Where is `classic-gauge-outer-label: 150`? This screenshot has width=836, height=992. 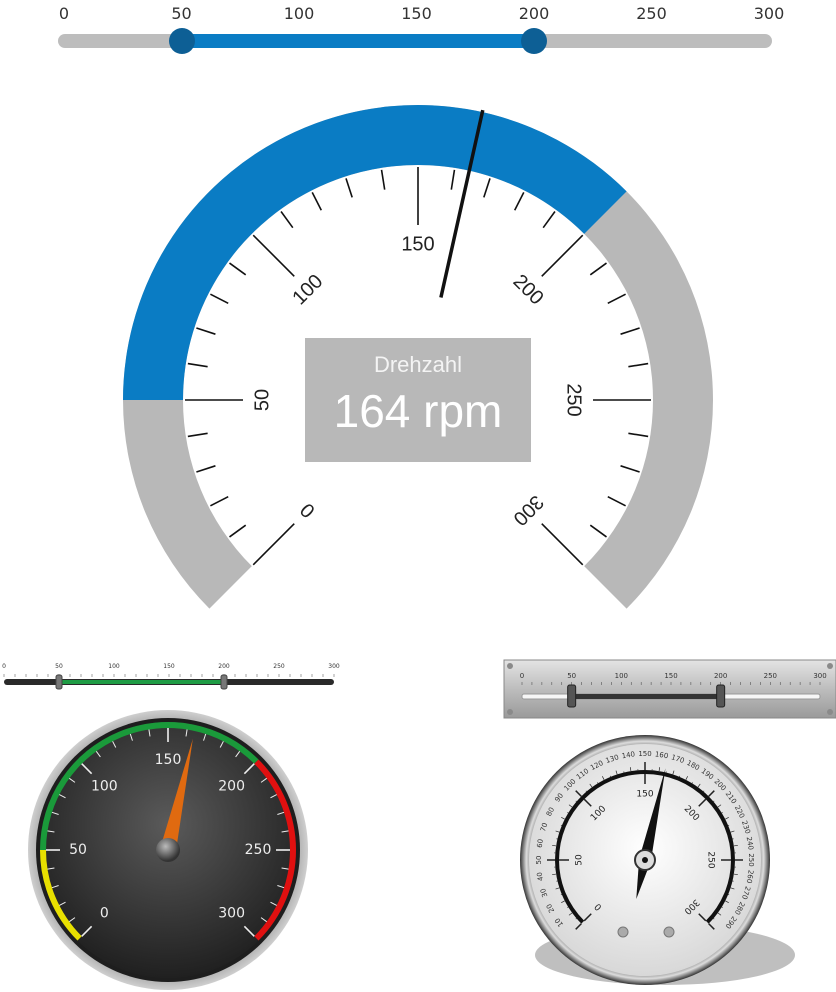
classic-gauge-outer-label: 150 is located at coordinates (644, 754).